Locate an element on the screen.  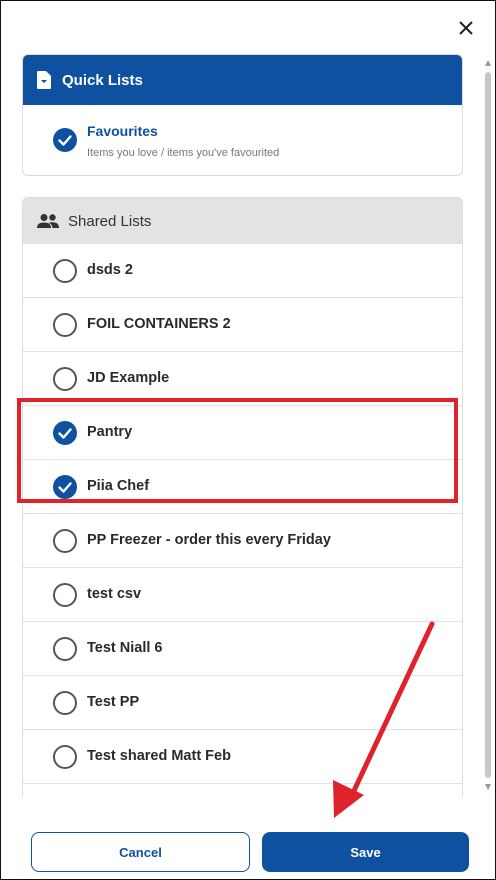
close-button is located at coordinates (466, 28).